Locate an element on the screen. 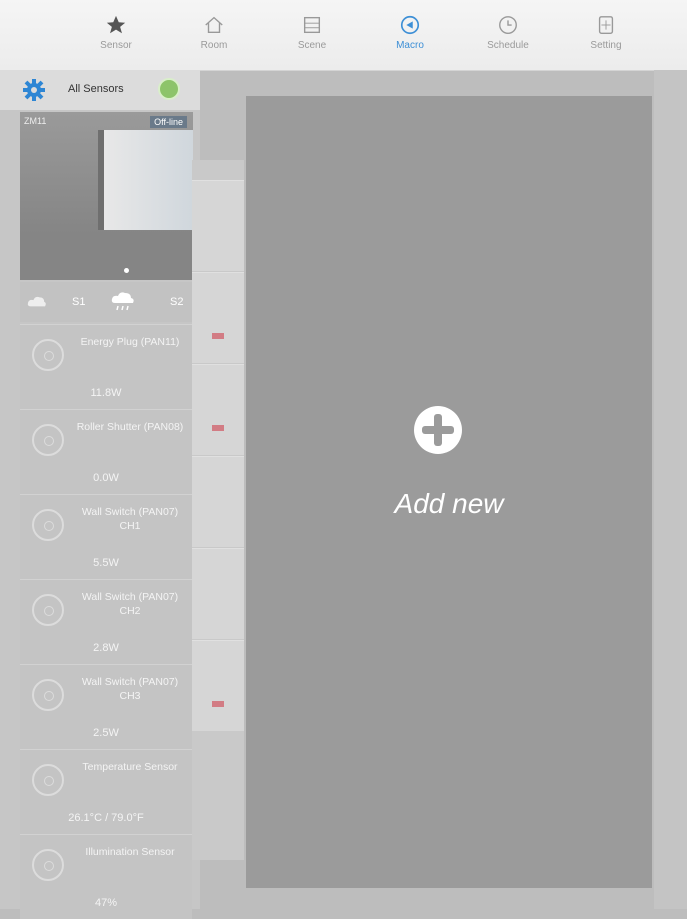  tab-macro: Macro is located at coordinates (410, 30).